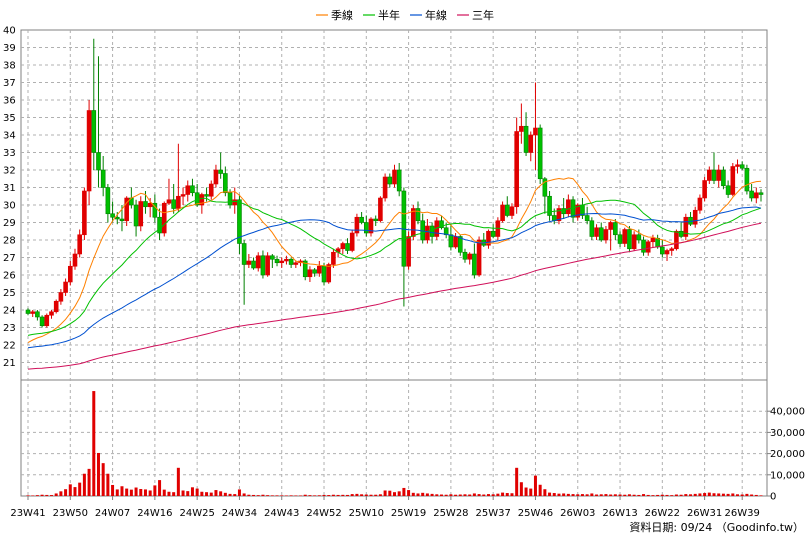 Image resolution: width=808 pixels, height=540 pixels. What do you see at coordinates (716, 527) in the screenshot?
I see `data-source-text: 資料日期: 09/24 （Goodinfo.tw）` at bounding box center [716, 527].